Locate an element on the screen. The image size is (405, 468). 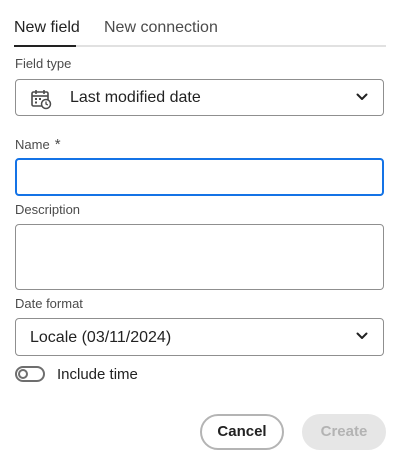
include-time-label: Include time is located at coordinates (97, 374).